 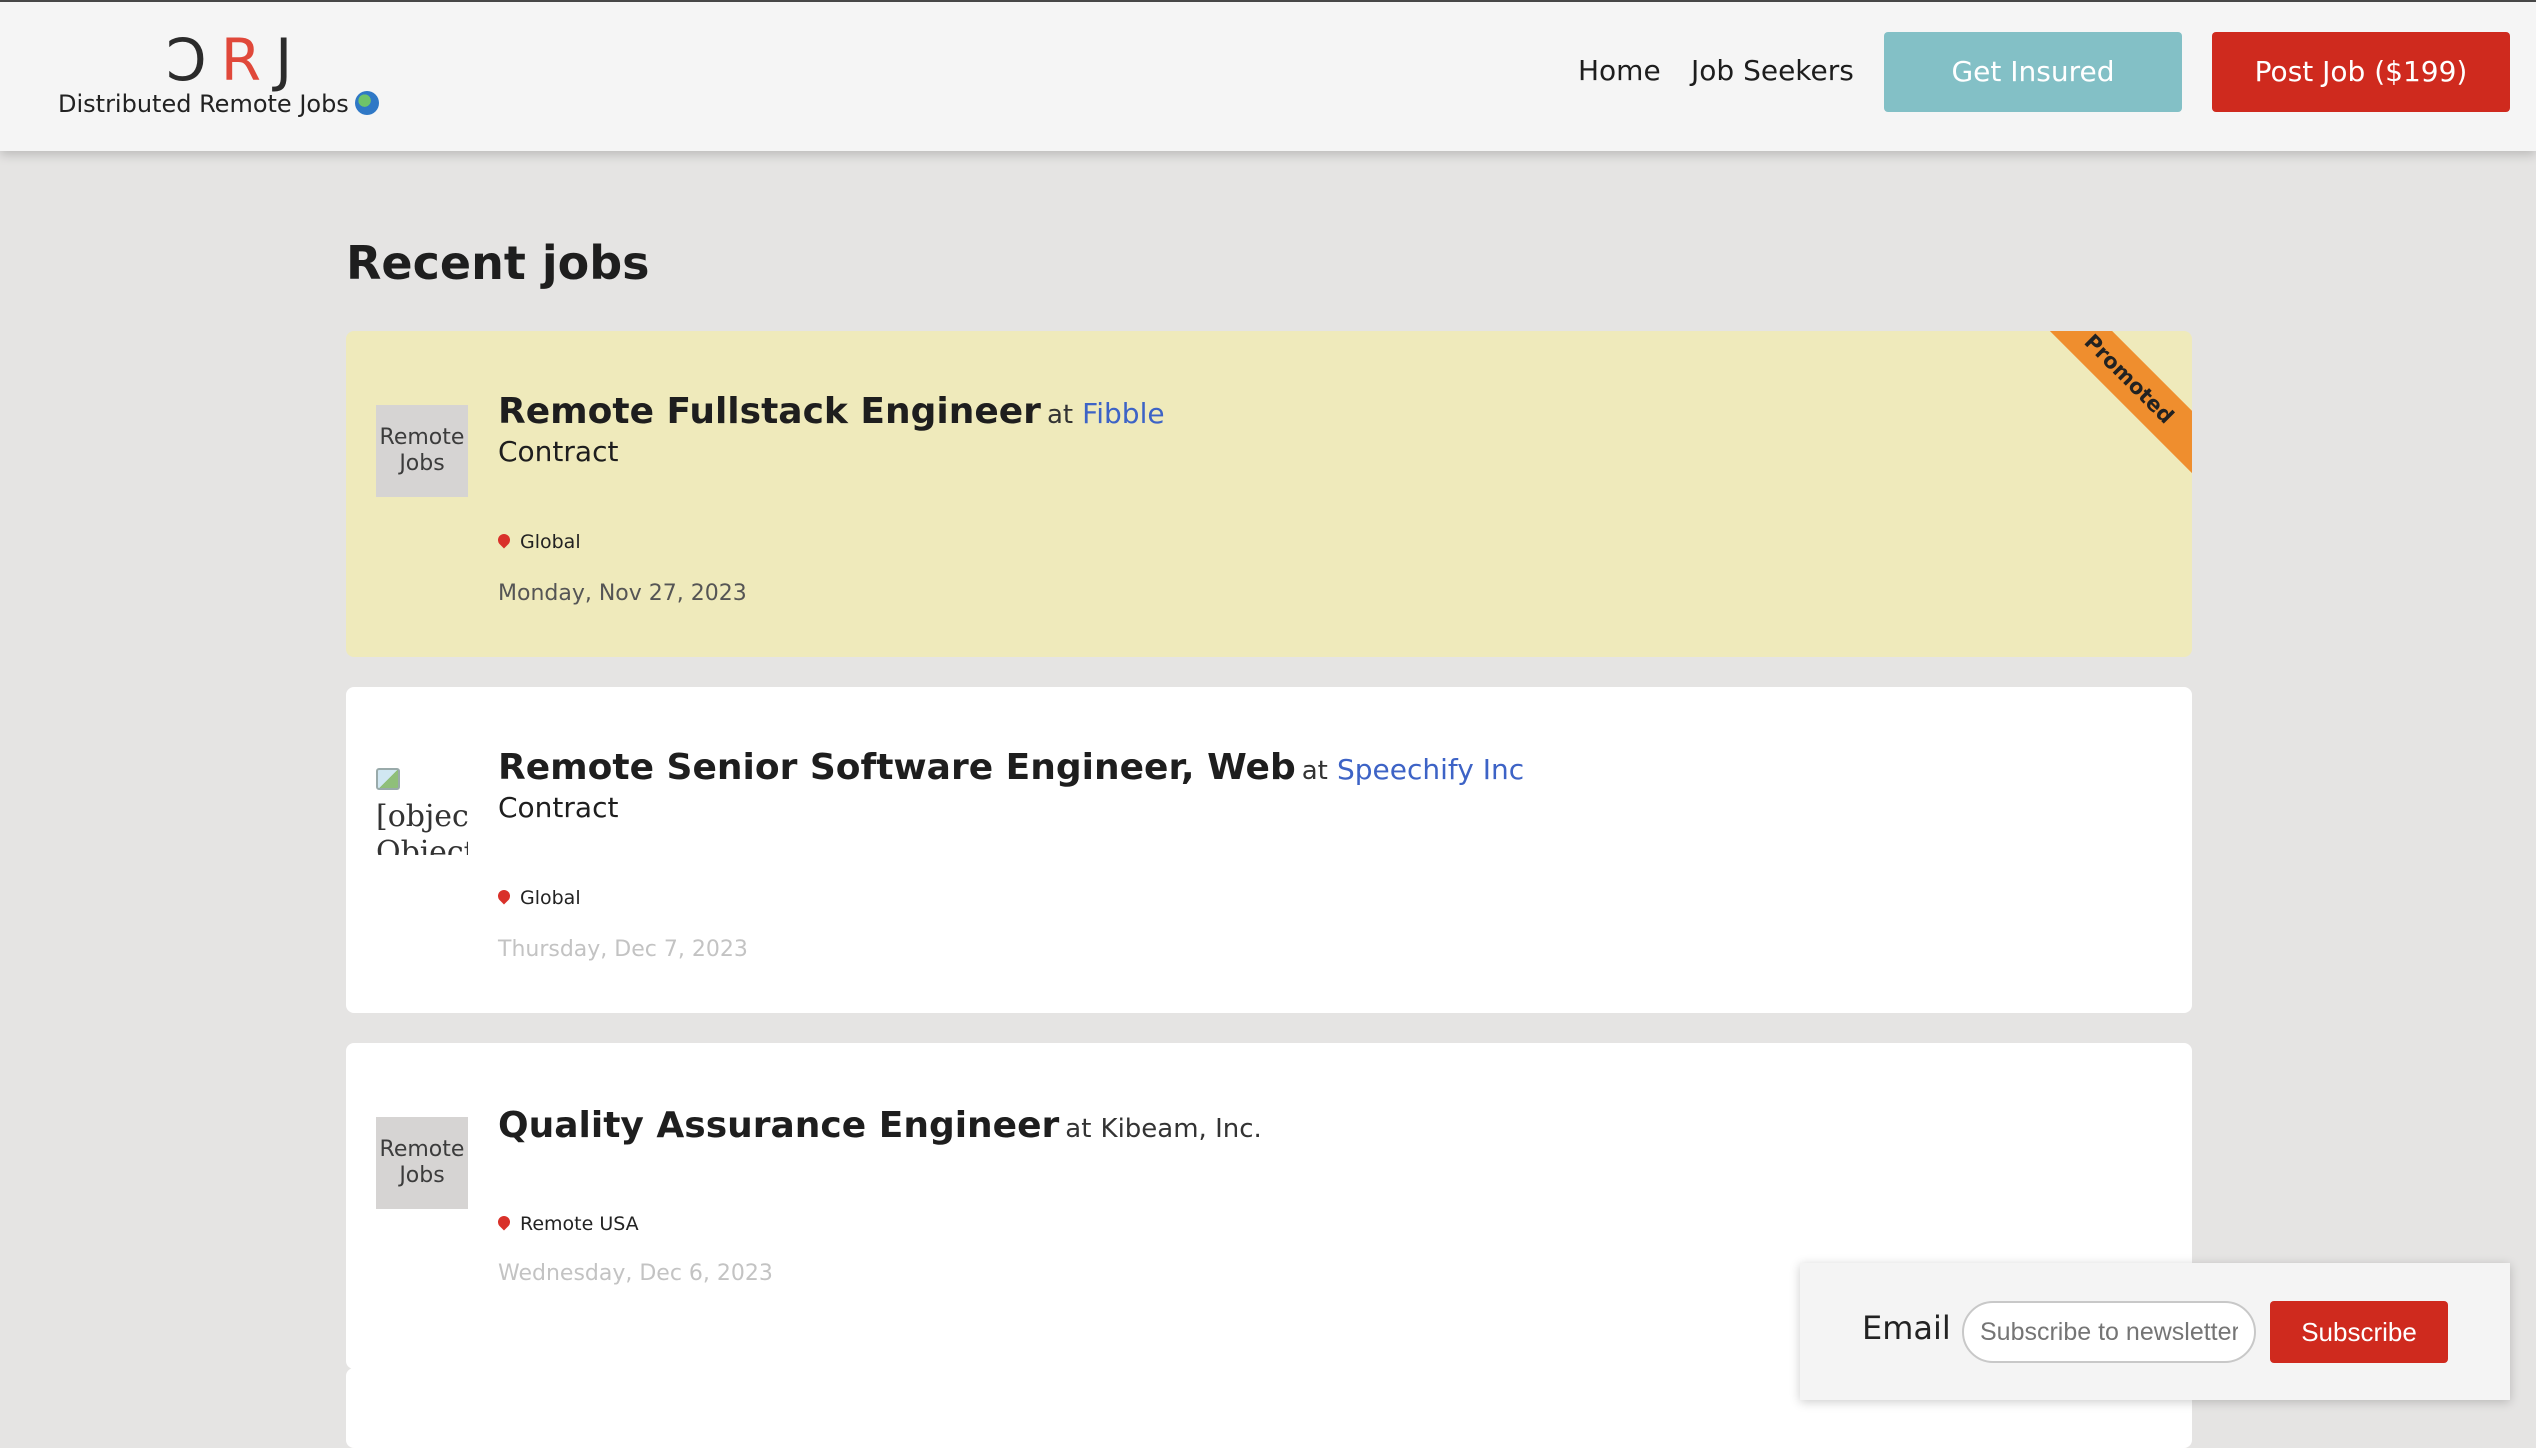 What do you see at coordinates (2109, 1332) in the screenshot?
I see `newsletter-email-input` at bounding box center [2109, 1332].